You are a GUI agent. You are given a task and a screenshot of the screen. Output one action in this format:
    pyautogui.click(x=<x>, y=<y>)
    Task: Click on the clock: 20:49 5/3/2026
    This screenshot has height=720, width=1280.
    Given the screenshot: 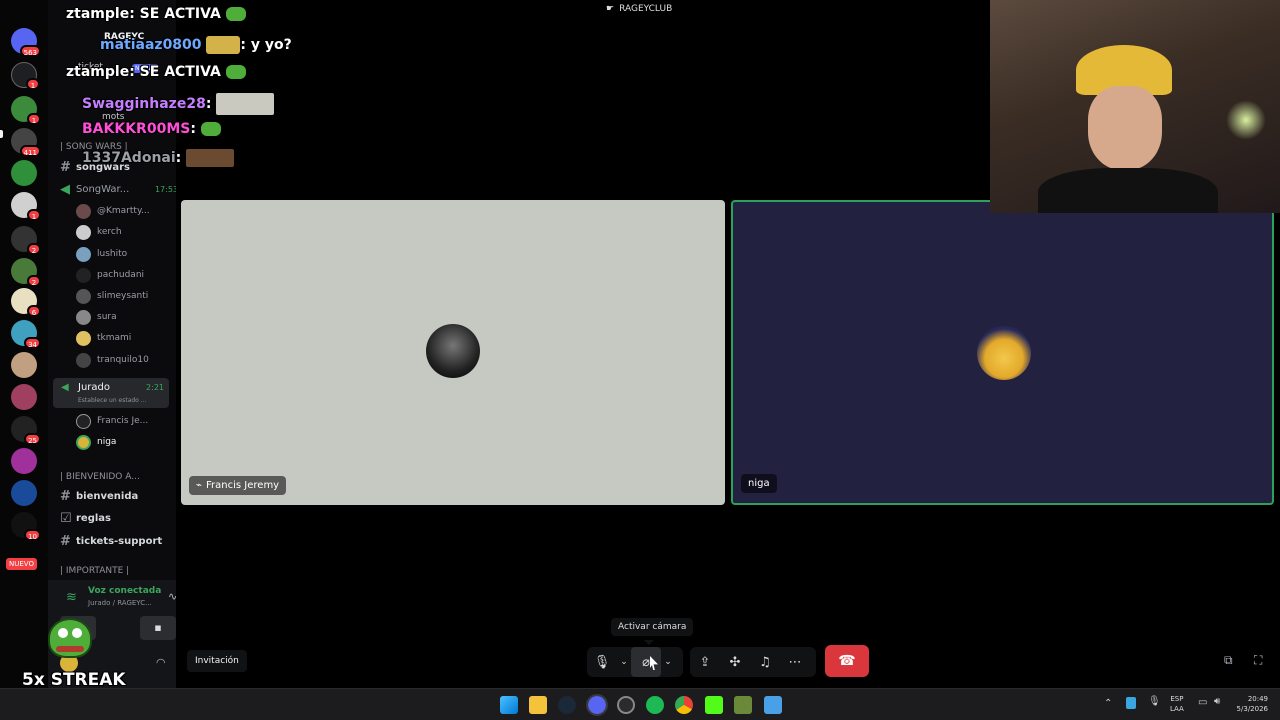 What is the action you would take?
    pyautogui.click(x=1250, y=704)
    